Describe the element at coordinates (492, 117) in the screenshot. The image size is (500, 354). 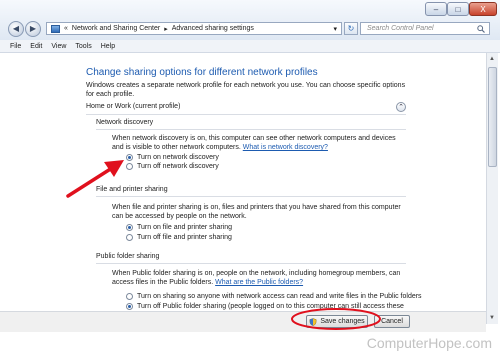
I see `scrollbar-thumb` at that location.